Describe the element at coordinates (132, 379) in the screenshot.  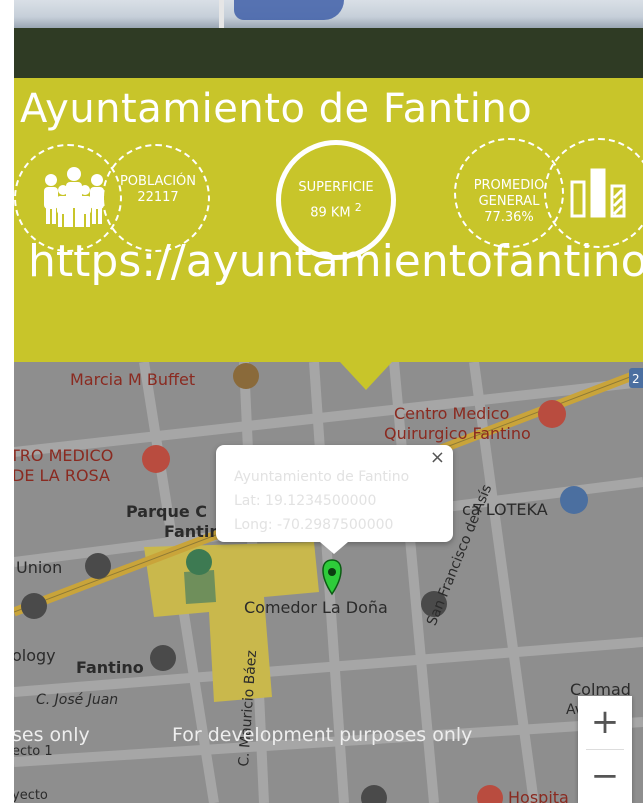
I see `poi-marcia-buffet: Marcia M Buffet` at that location.